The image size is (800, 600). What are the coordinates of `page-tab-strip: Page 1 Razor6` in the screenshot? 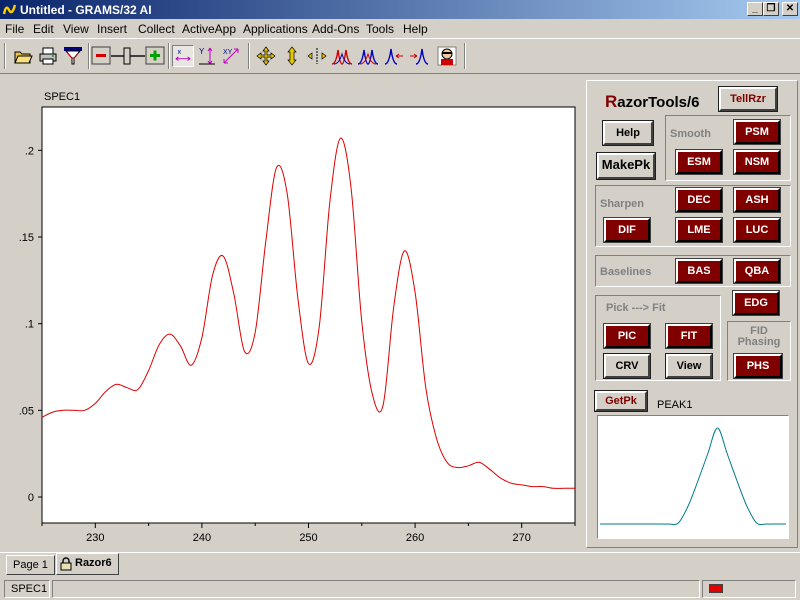 It's located at (400, 564).